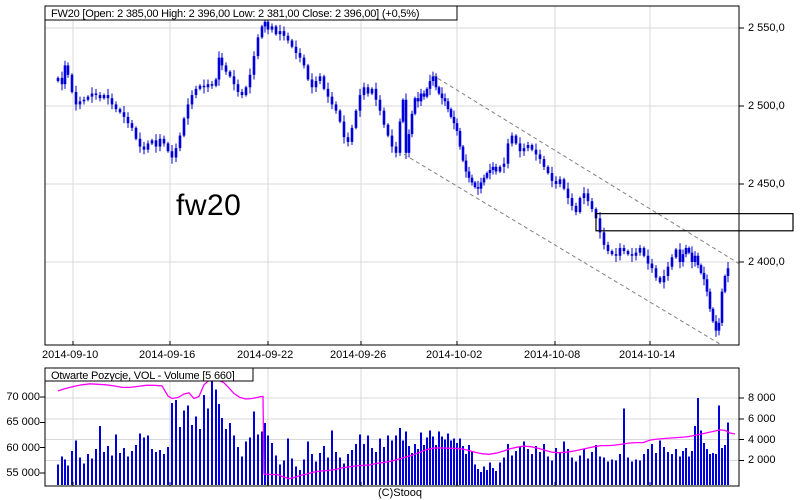  What do you see at coordinates (400, 493) in the screenshot?
I see `copyright-label: (C)Stooq` at bounding box center [400, 493].